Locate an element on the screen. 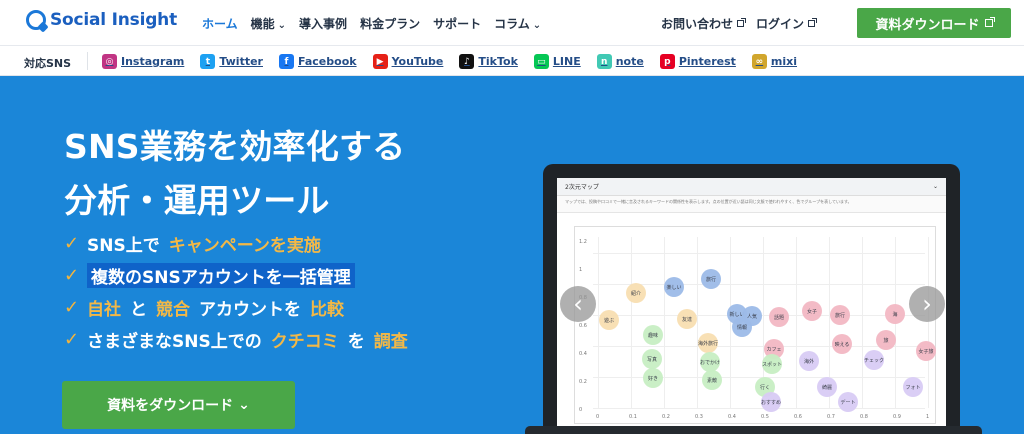 This screenshot has width=1024, height=434. map-keyword-bubble: 旅 is located at coordinates (886, 340).